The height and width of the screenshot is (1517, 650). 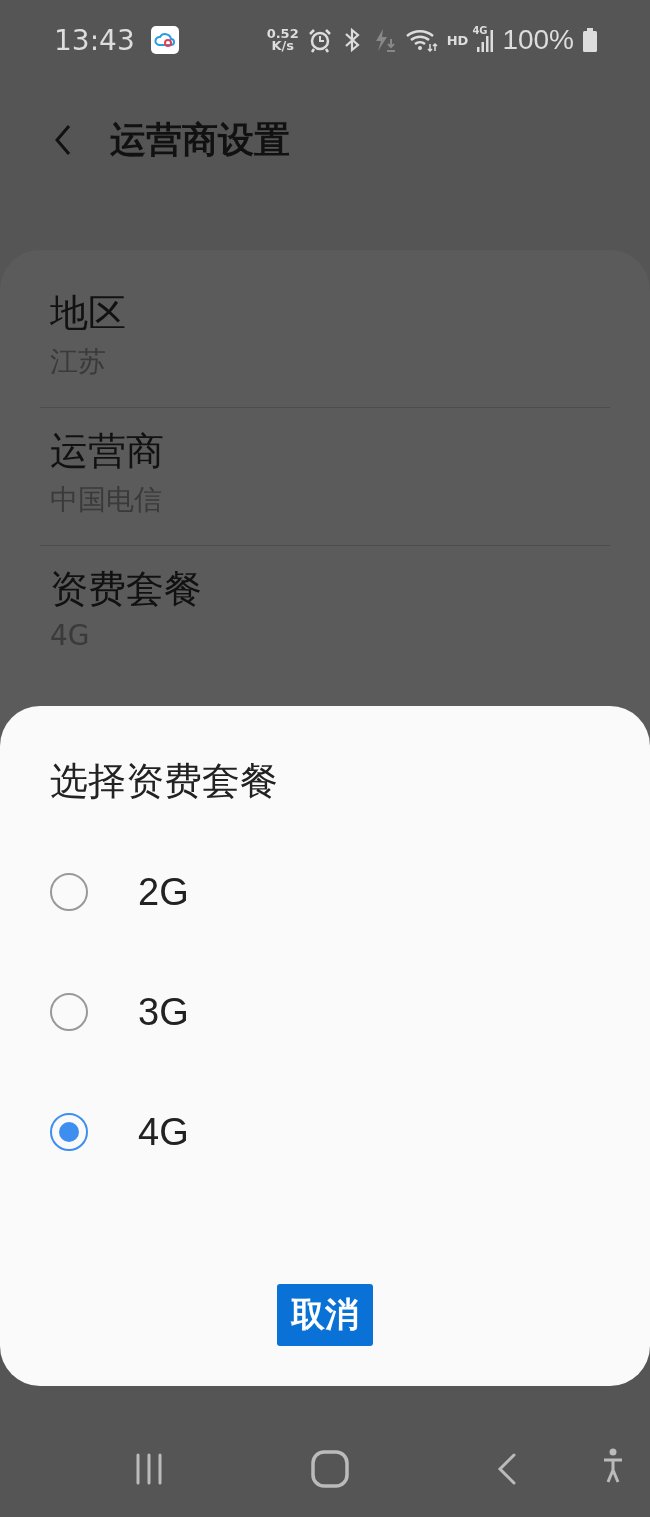 What do you see at coordinates (164, 40) in the screenshot?
I see `cloud-app-icon` at bounding box center [164, 40].